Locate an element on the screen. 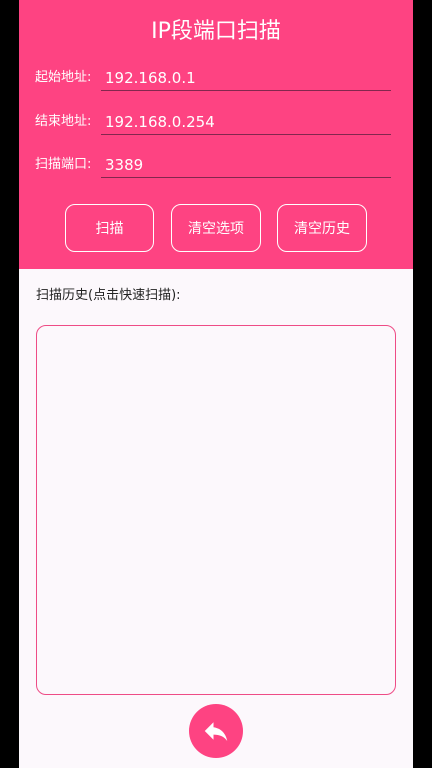 The height and width of the screenshot is (768, 432). end-address-label: 结束地址: is located at coordinates (63, 121).